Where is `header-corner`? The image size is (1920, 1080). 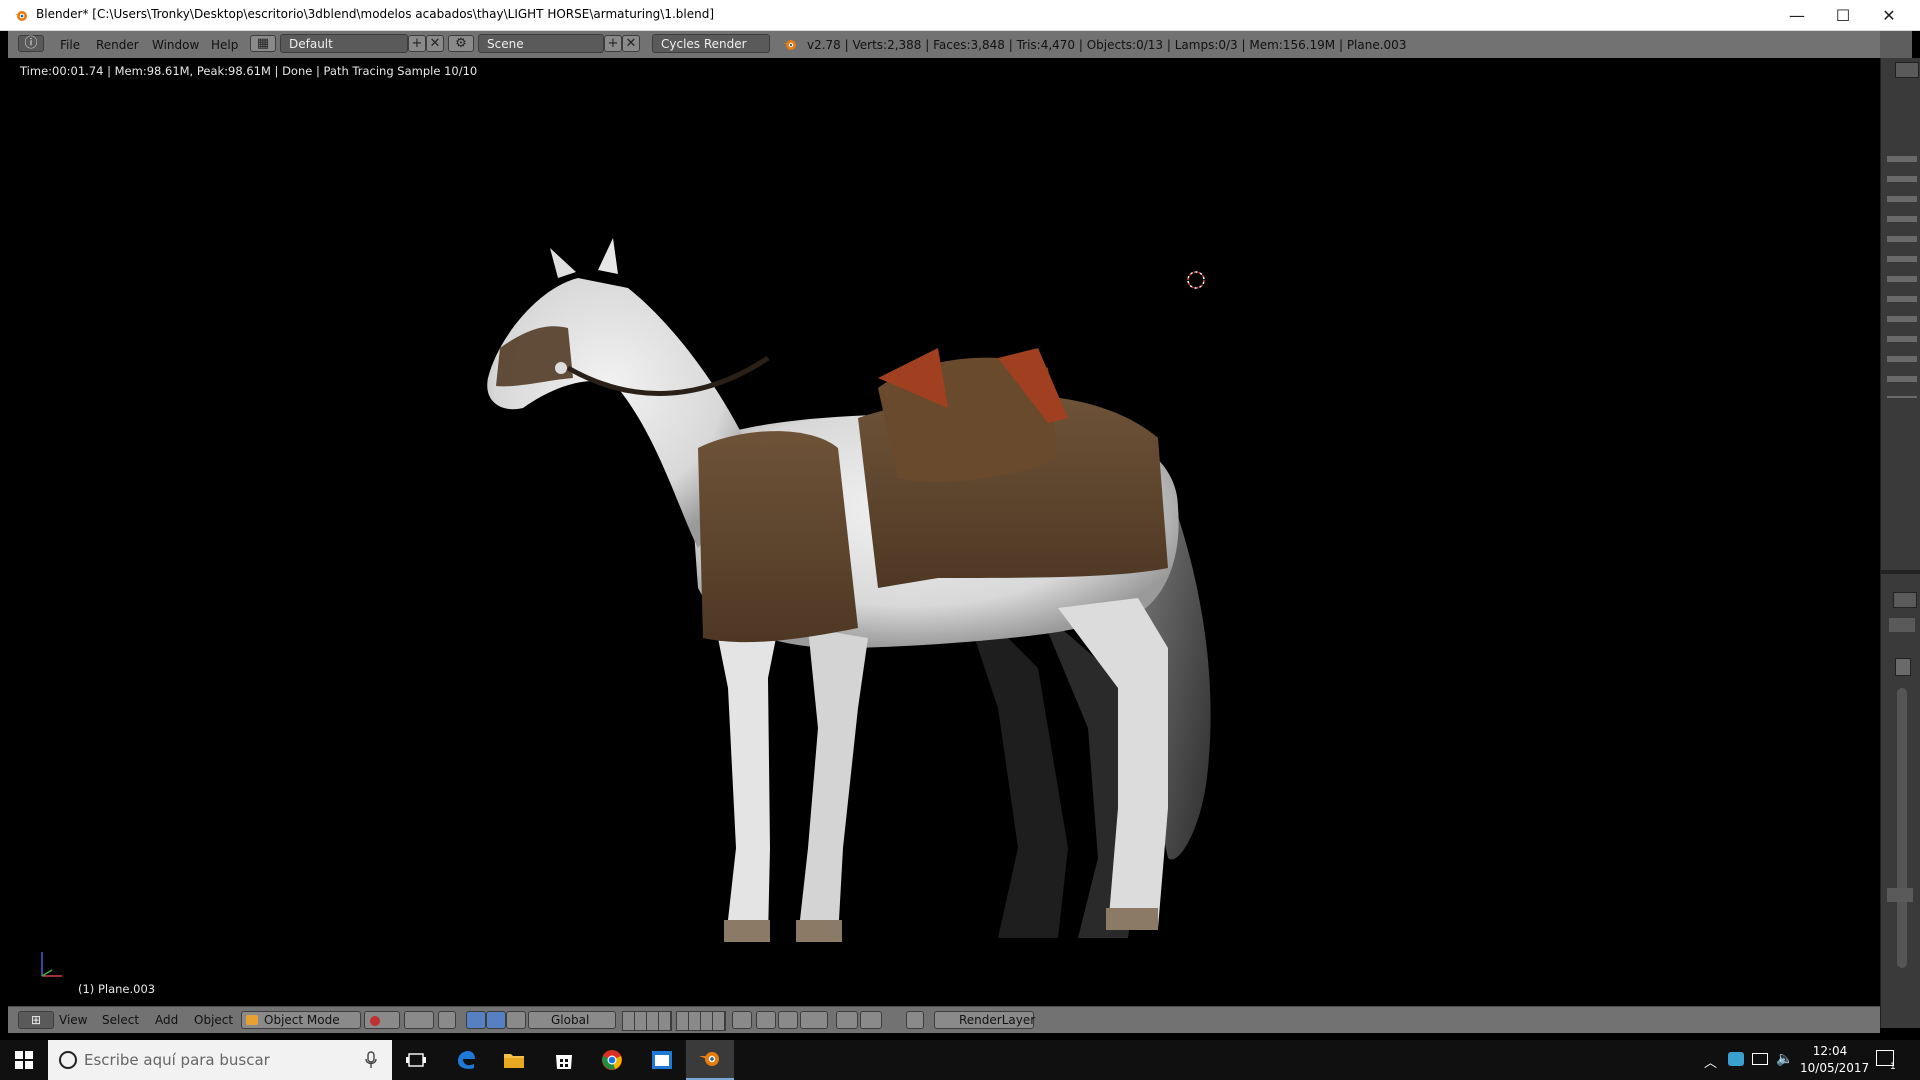 header-corner is located at coordinates (1896, 44).